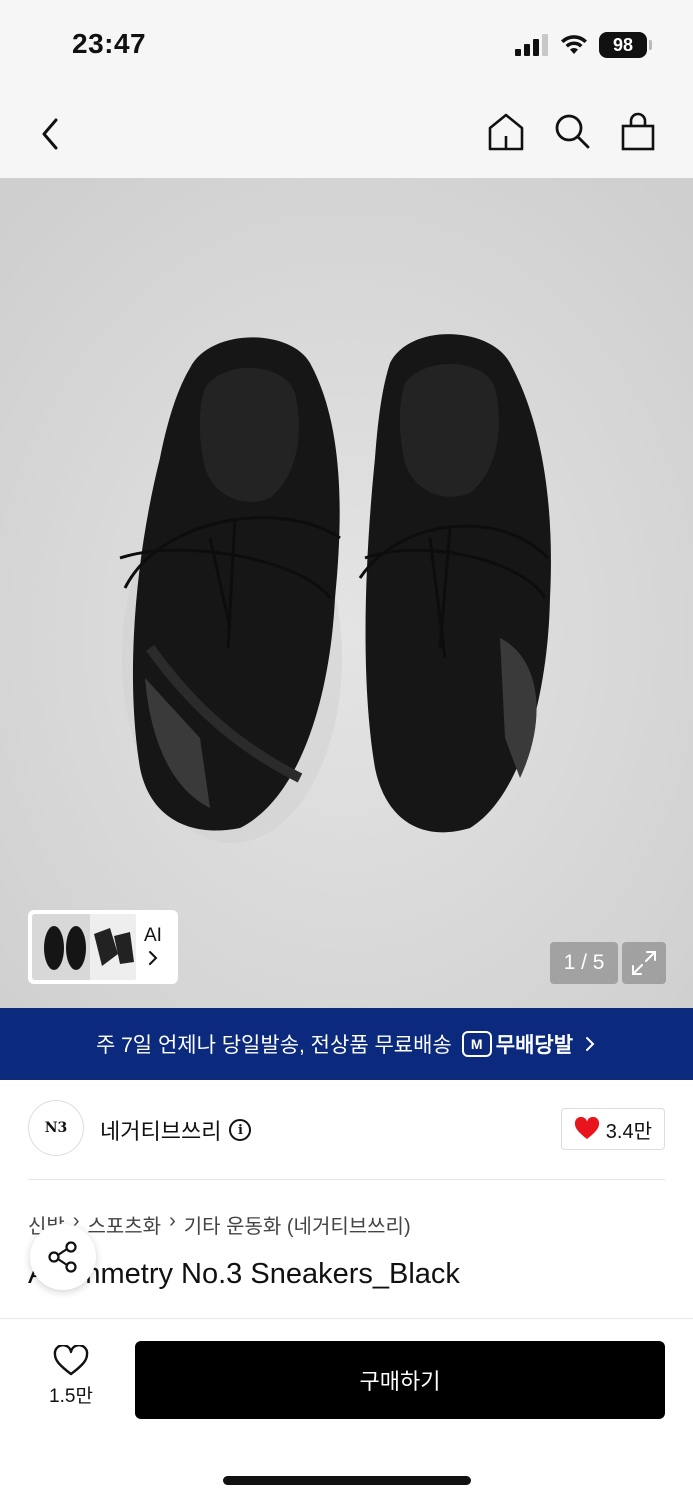  I want to click on thumbnail-image, so click(84, 947).